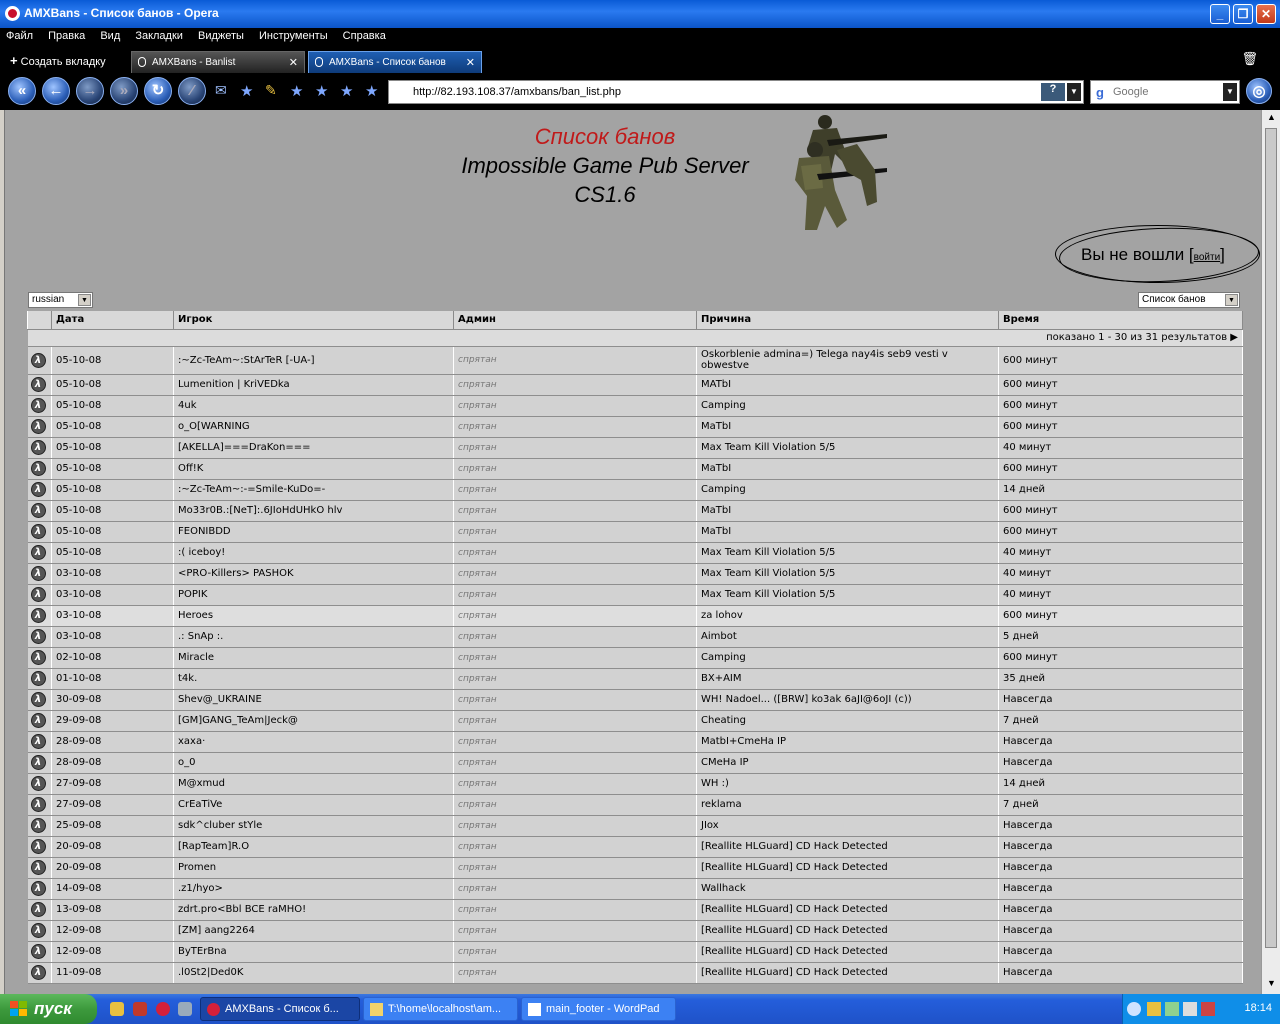  What do you see at coordinates (1220, 14) in the screenshot?
I see `minimize-button: _` at bounding box center [1220, 14].